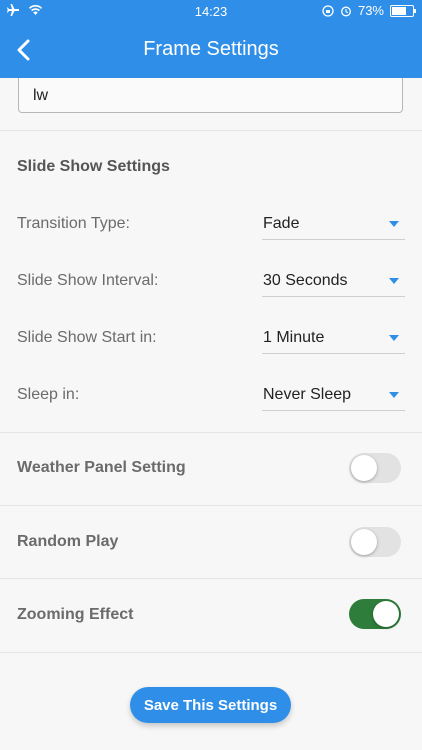 The height and width of the screenshot is (750, 422). I want to click on page-title: Frame Settings, so click(211, 49).